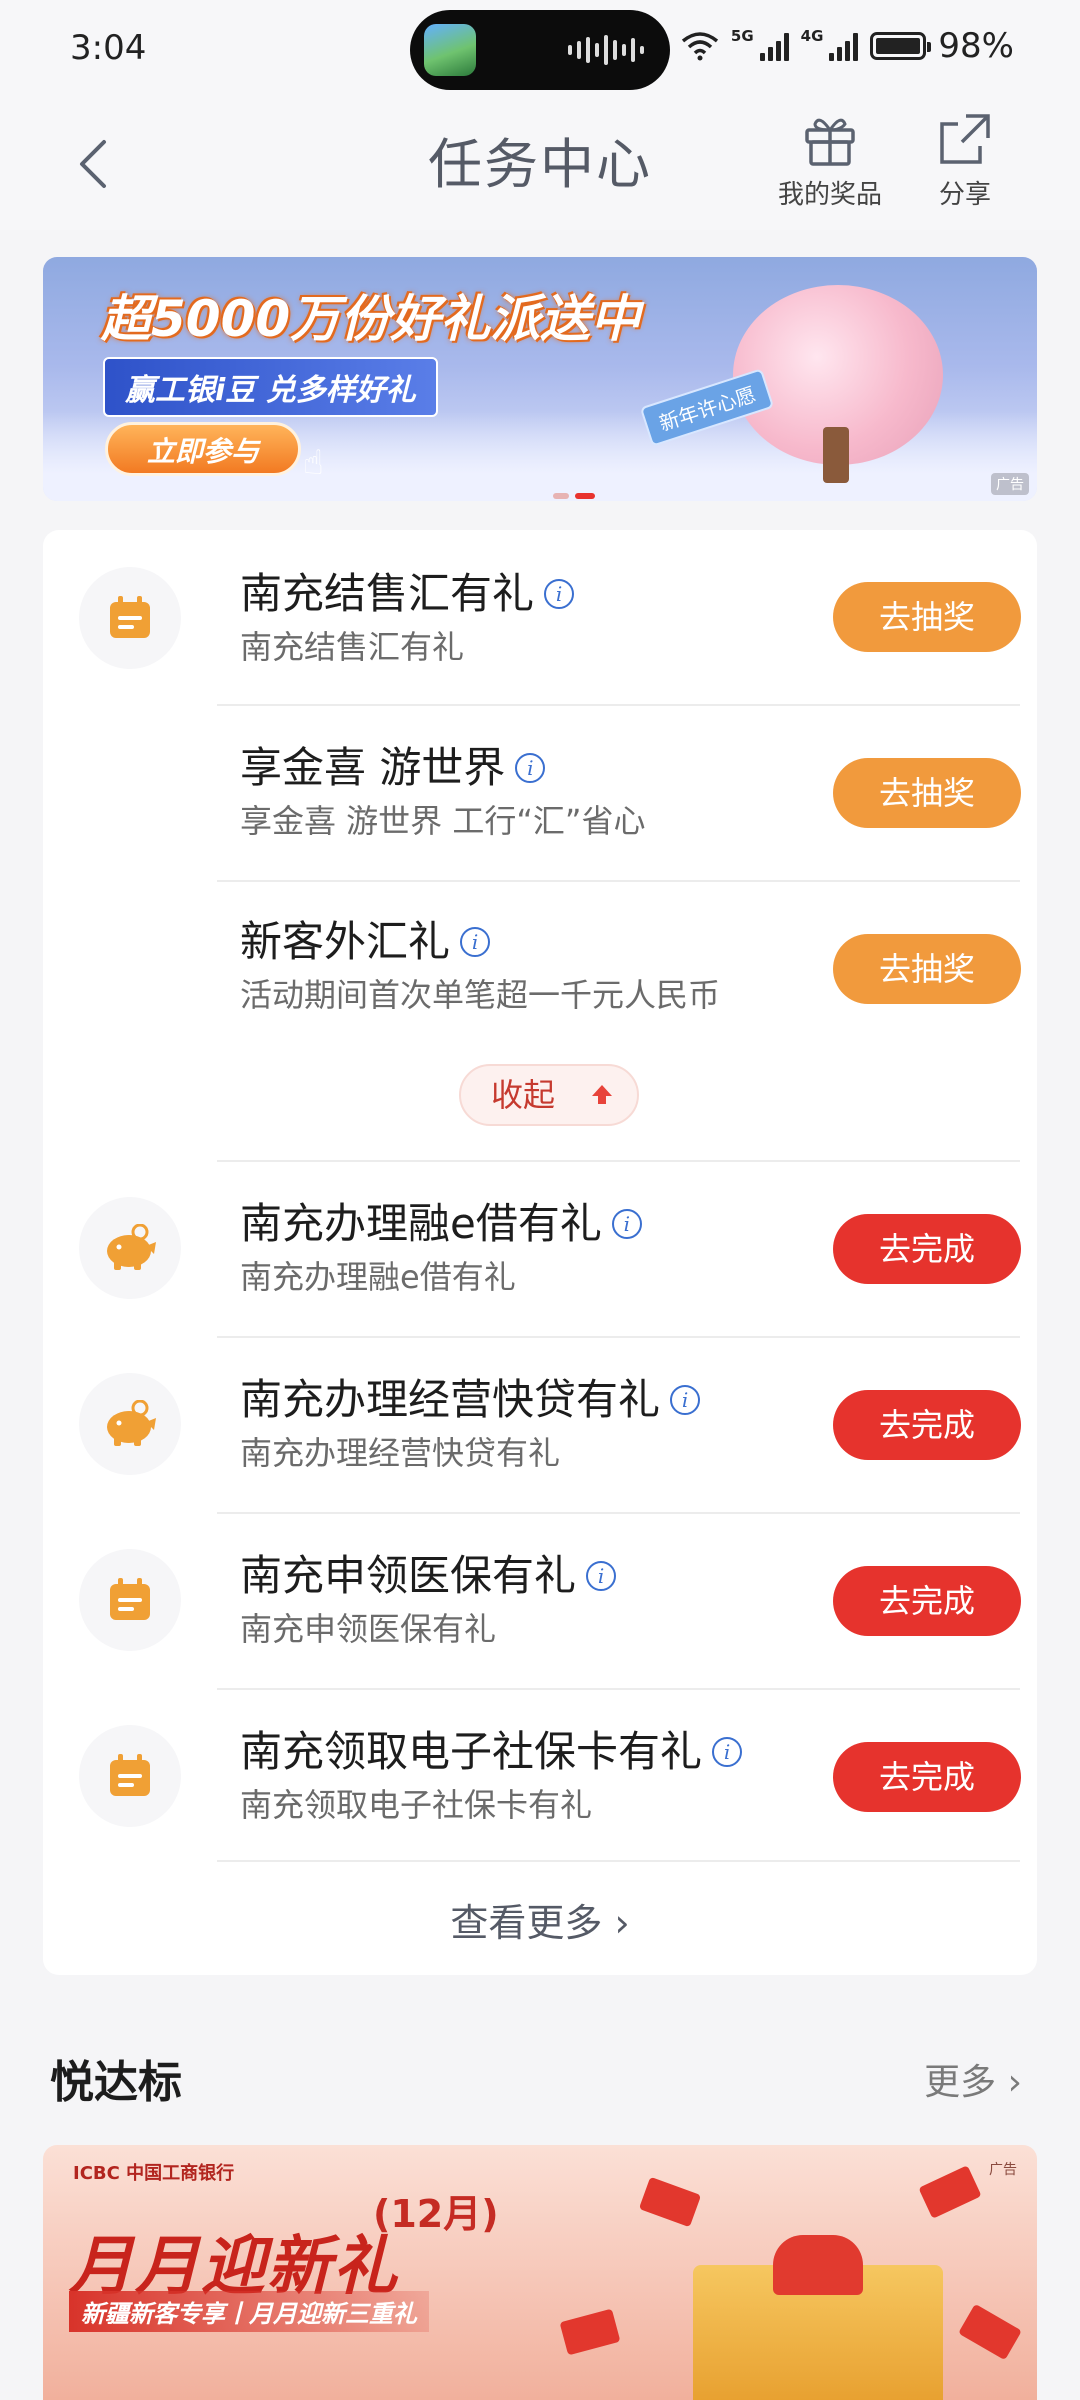 This screenshot has height=2400, width=1080. Describe the element at coordinates (249, 2311) in the screenshot. I see `promo-subtitle: 新疆新客专享丨月月迎新三重礼` at that location.